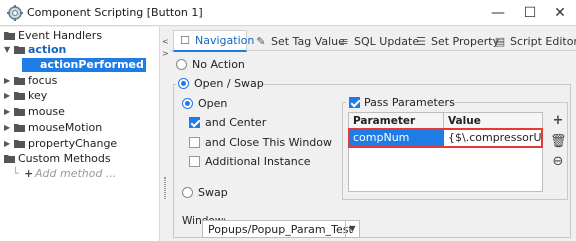 This screenshot has height=241, width=576. Describe the element at coordinates (187, 103) in the screenshot. I see `open-radio` at that location.